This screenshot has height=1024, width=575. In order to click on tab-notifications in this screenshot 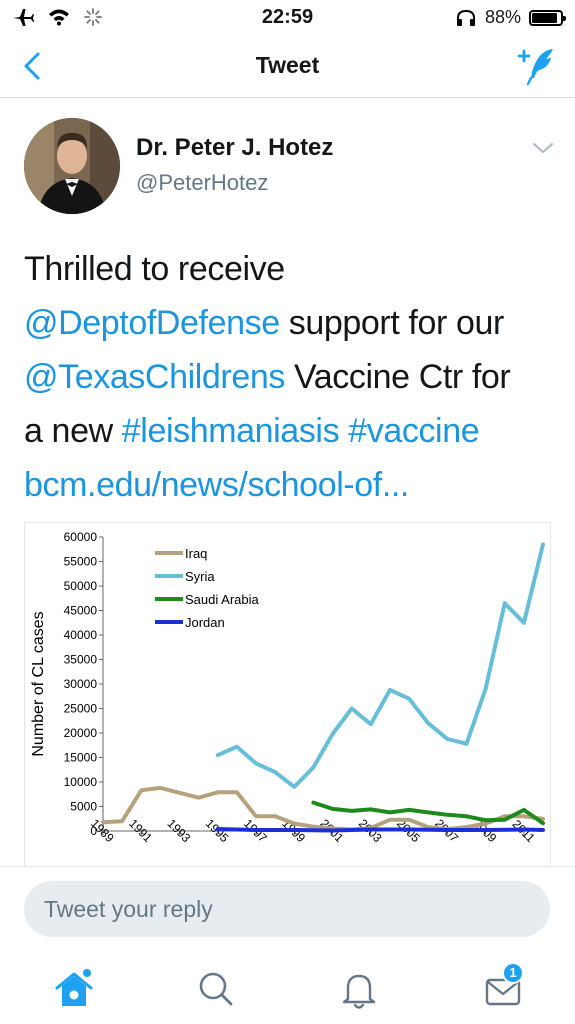, I will do `click(359, 989)`.